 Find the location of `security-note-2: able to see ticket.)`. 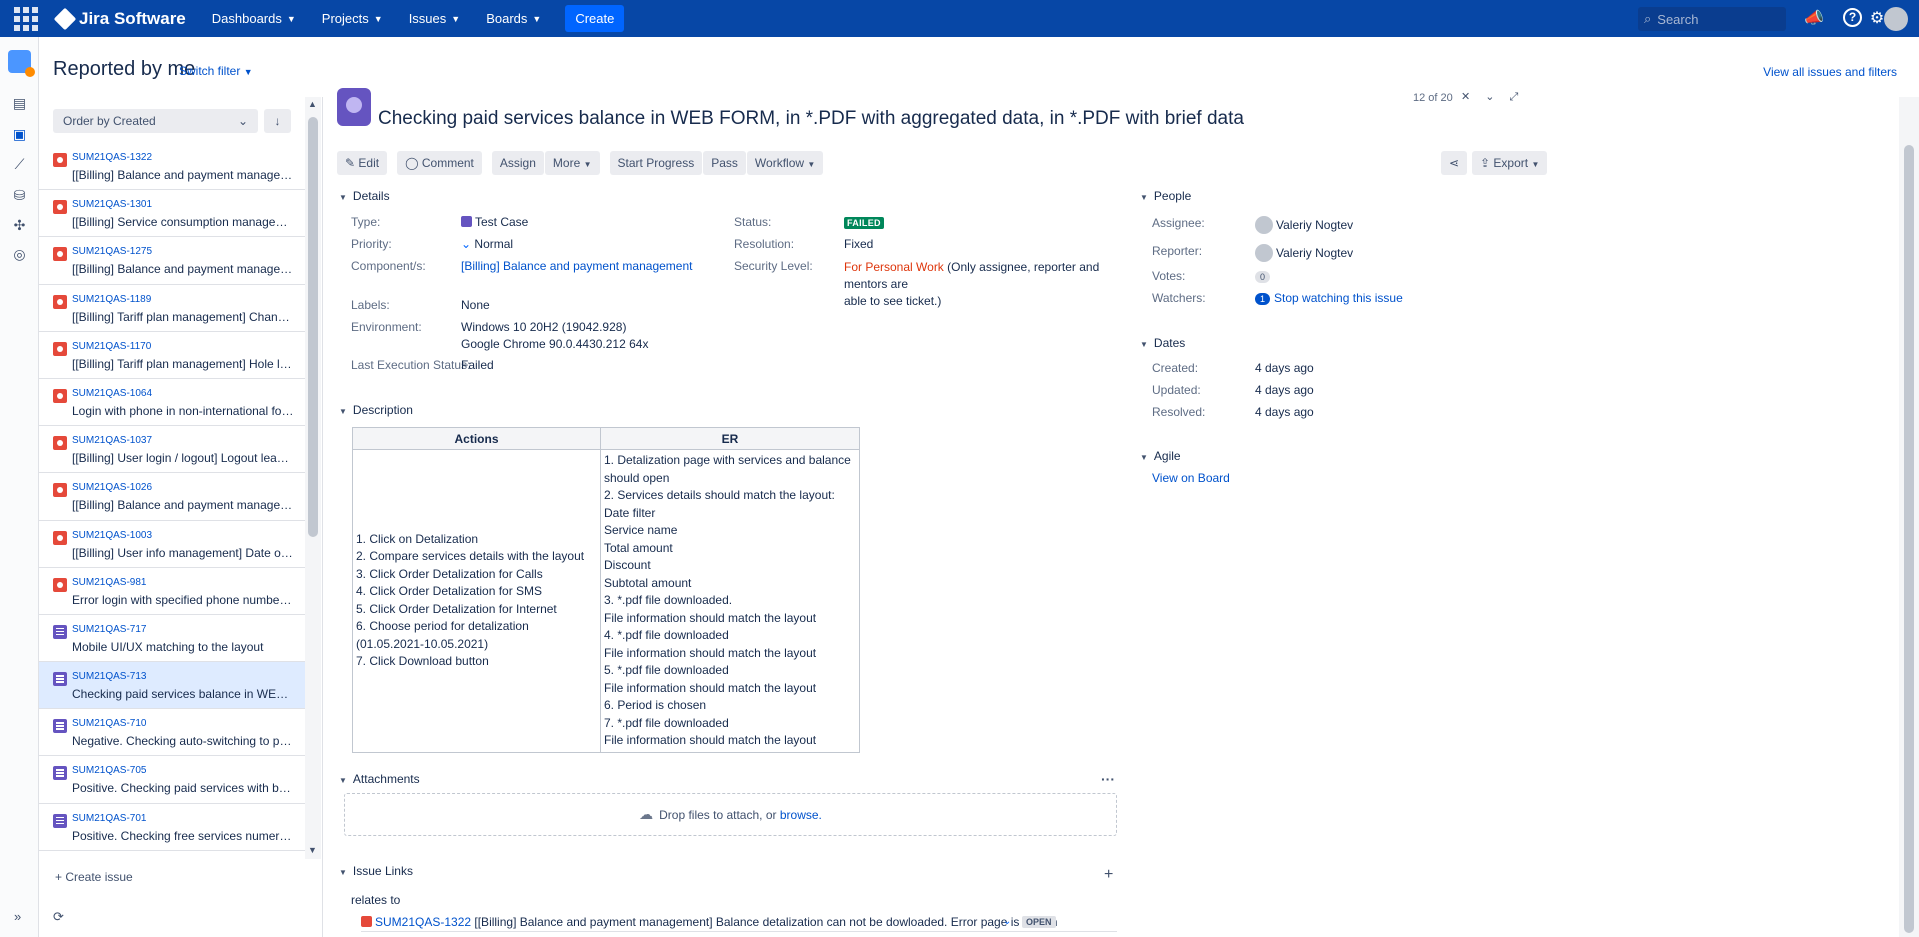

security-note-2: able to see ticket.) is located at coordinates (893, 301).